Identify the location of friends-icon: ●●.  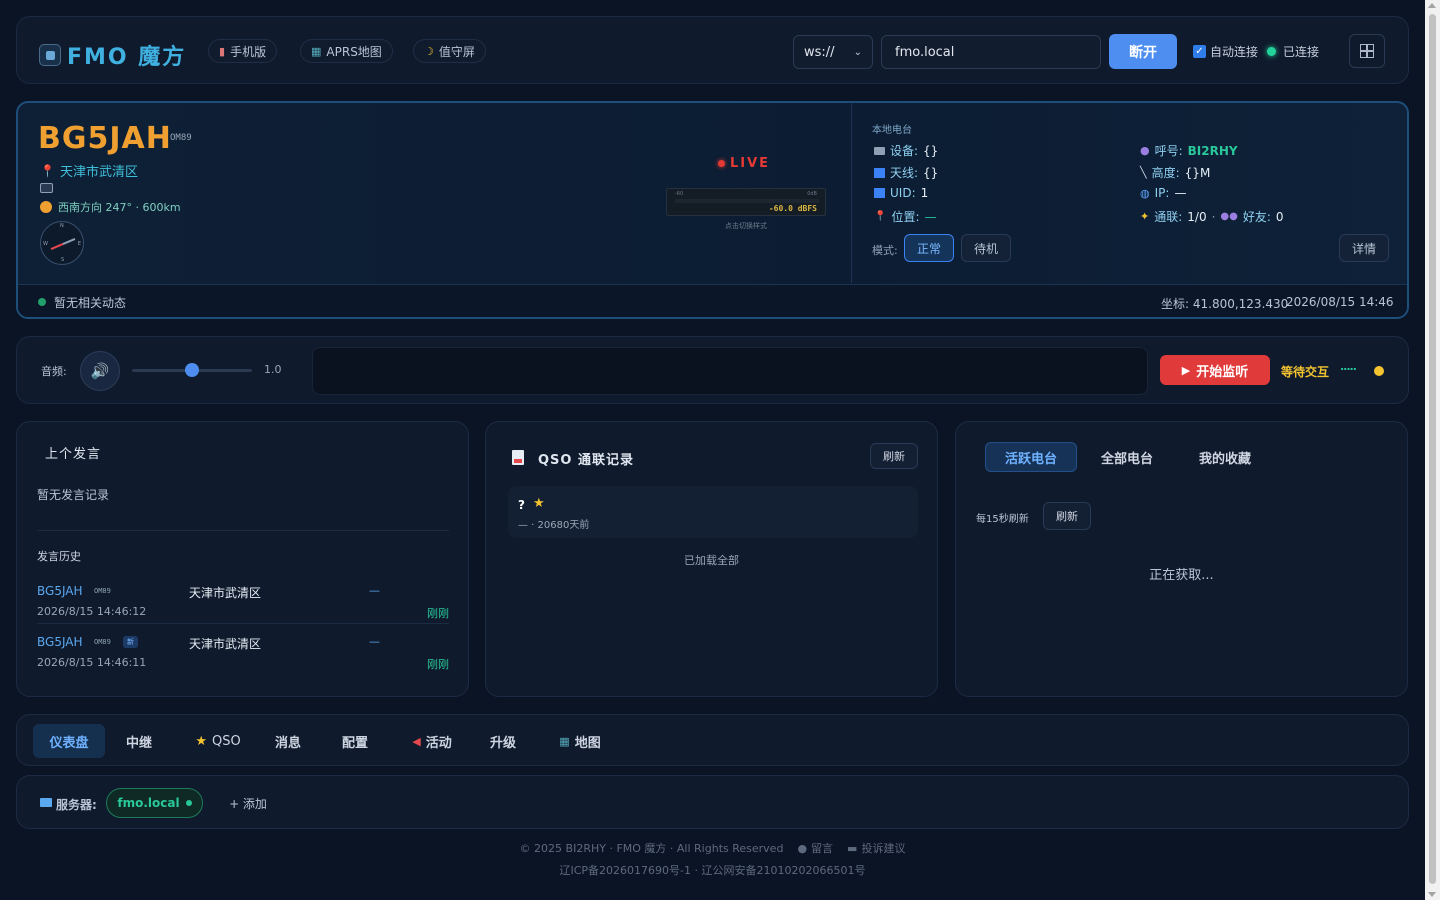
(1229, 216).